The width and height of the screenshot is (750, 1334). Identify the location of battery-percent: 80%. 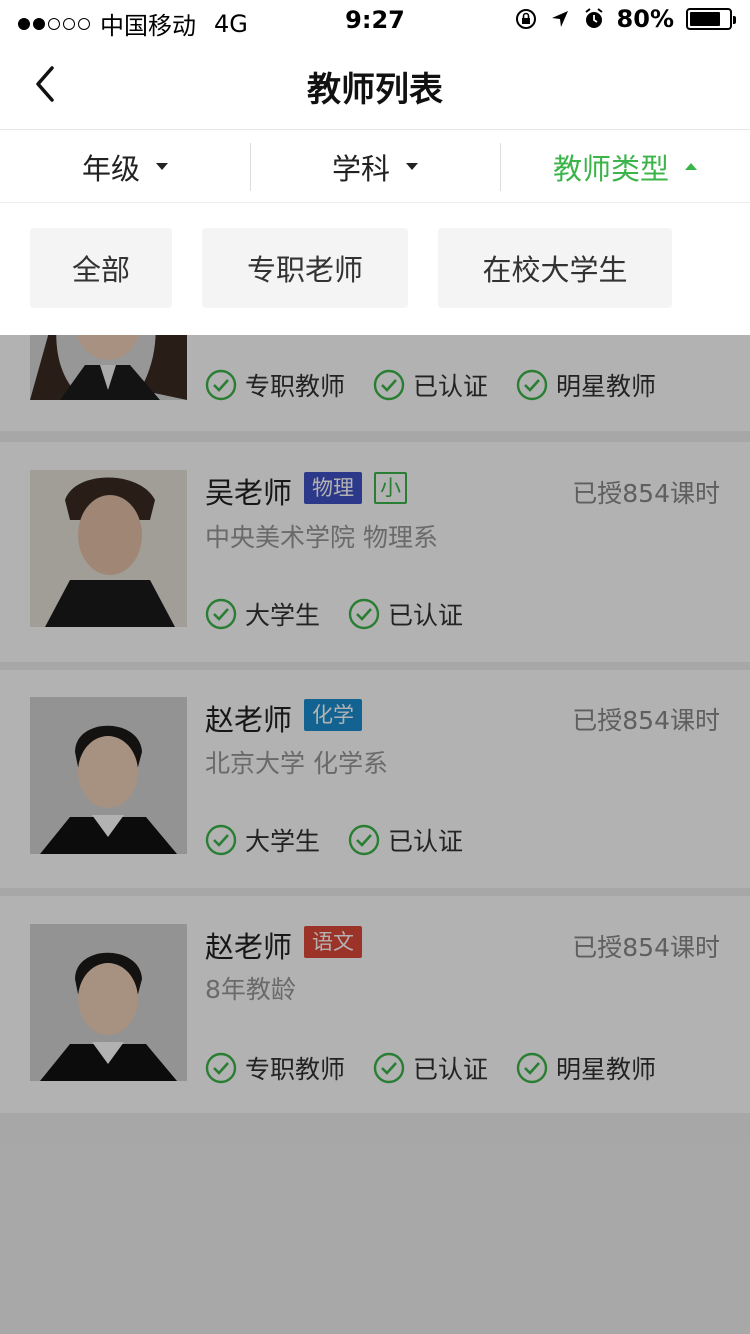
(645, 19).